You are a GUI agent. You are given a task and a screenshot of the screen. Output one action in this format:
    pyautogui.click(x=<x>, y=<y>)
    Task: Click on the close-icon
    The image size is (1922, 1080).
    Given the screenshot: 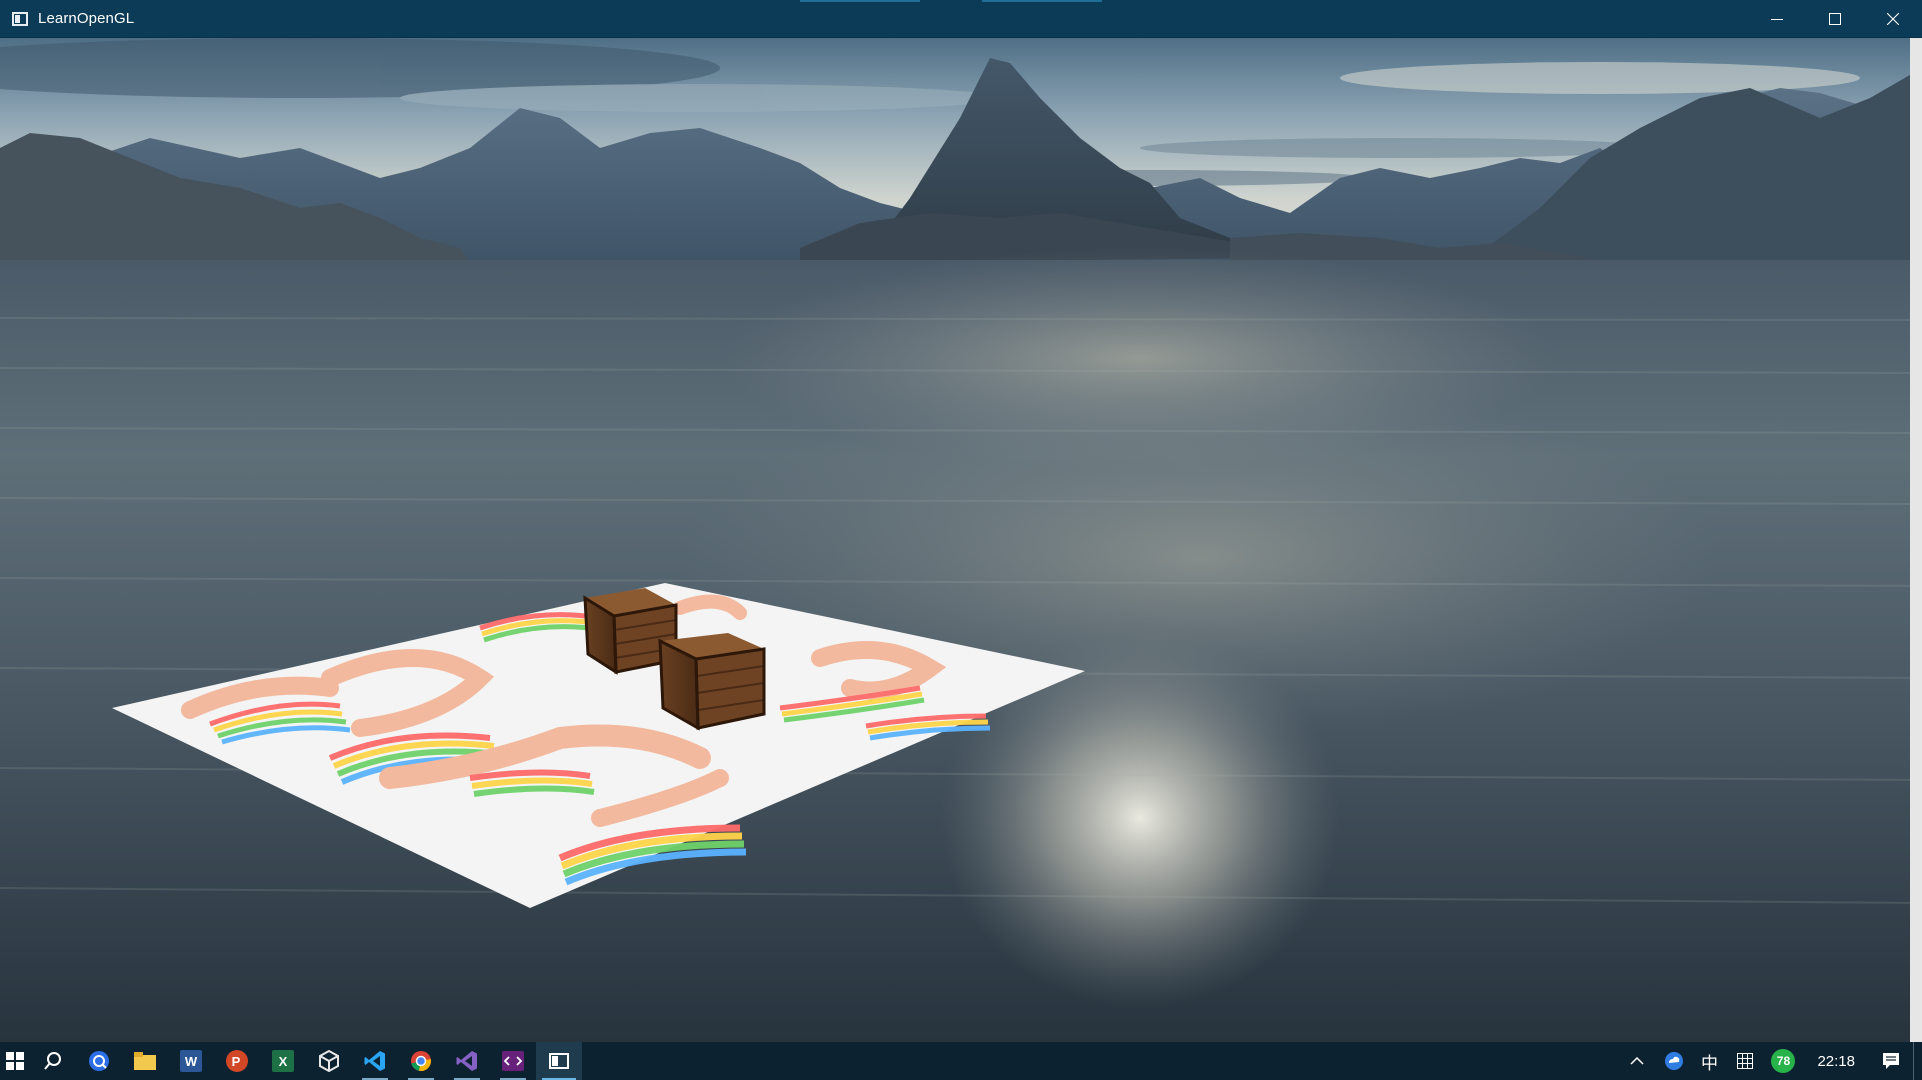 What is the action you would take?
    pyautogui.click(x=1893, y=19)
    